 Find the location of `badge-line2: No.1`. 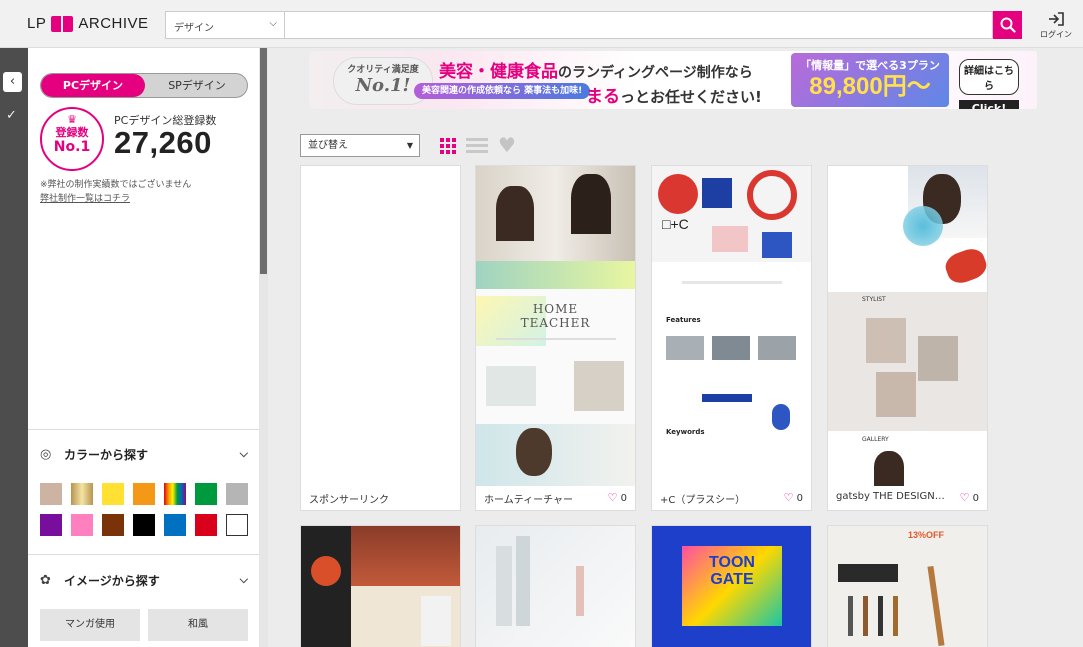

badge-line2: No.1 is located at coordinates (72, 147).